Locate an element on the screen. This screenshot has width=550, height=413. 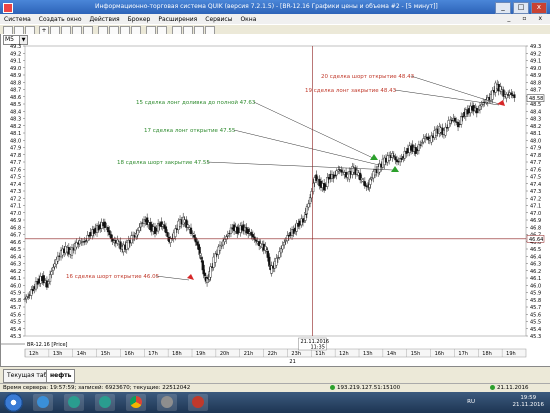
y-tick-label-right: 45.6 is located at coordinates (535, 315).